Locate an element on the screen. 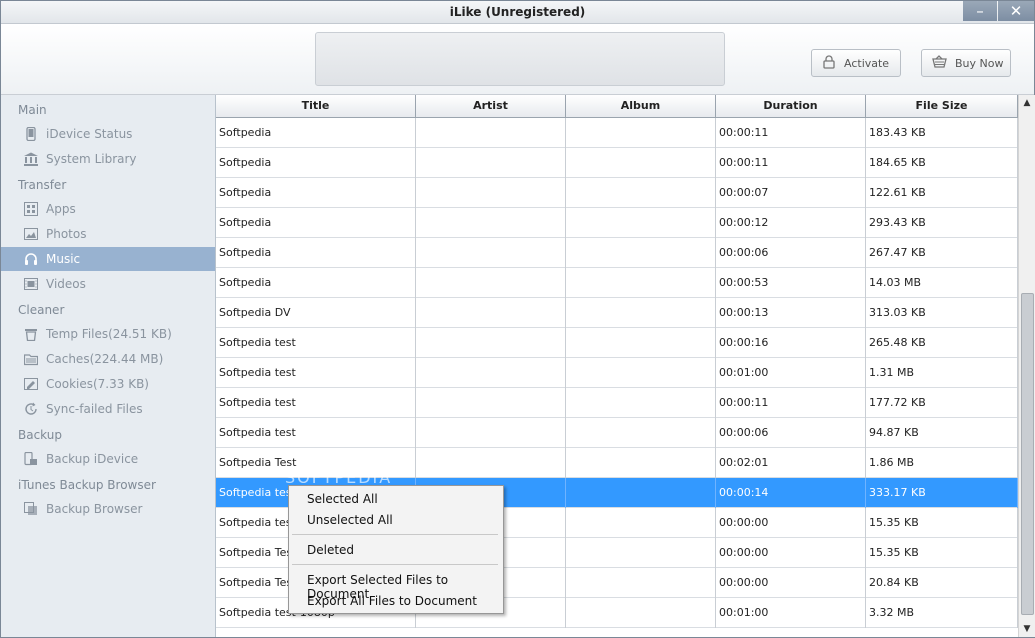 The image size is (1035, 638). table-row: Softpedia DV 00:00:13 313.03 KB is located at coordinates (617, 313).